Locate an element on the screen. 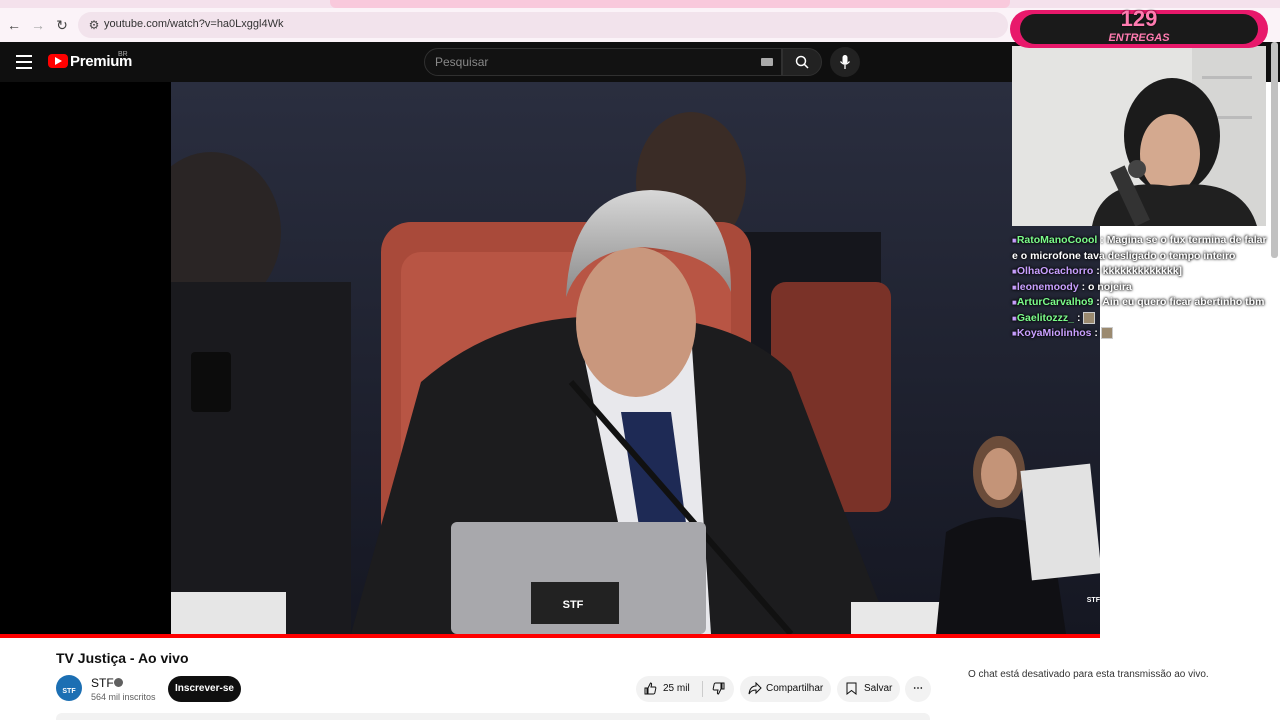  chat-username: leonemoody is located at coordinates (1047, 286).